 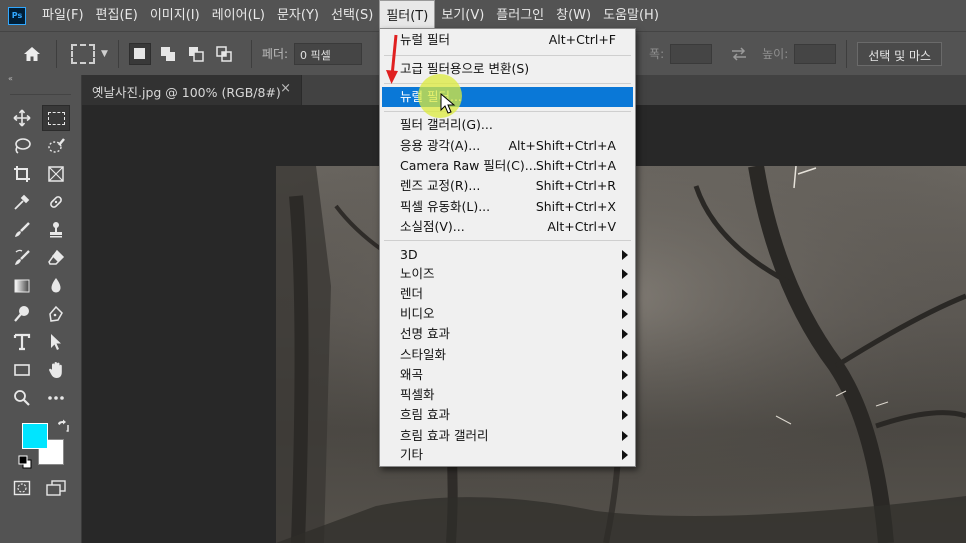 I want to click on subtract-selection-icon, so click(x=196, y=54).